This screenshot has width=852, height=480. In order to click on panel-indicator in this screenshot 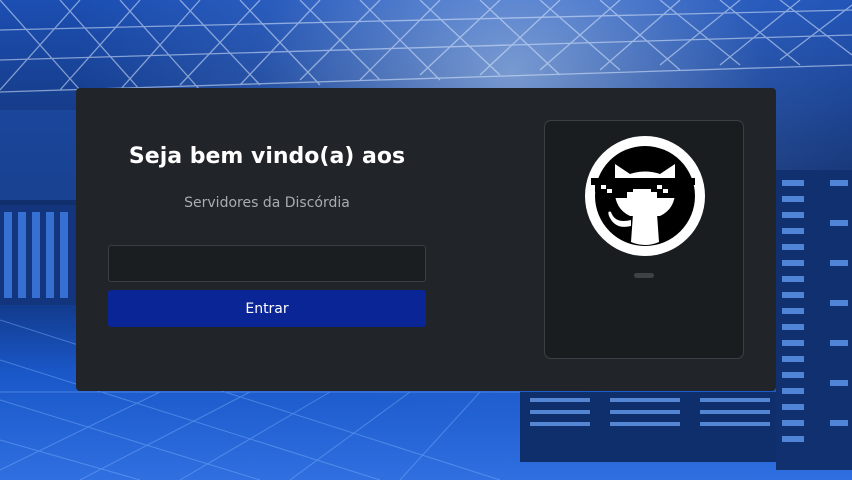, I will do `click(644, 275)`.